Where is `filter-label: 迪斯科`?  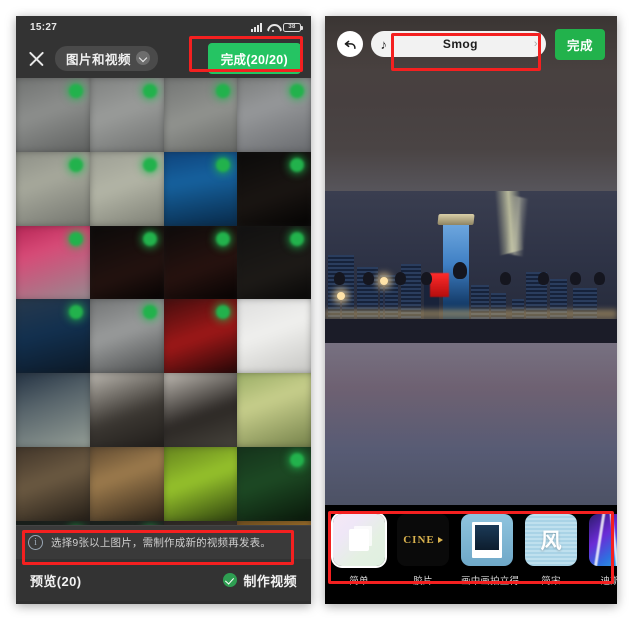
filter-label: 迪斯科 is located at coordinates (608, 581).